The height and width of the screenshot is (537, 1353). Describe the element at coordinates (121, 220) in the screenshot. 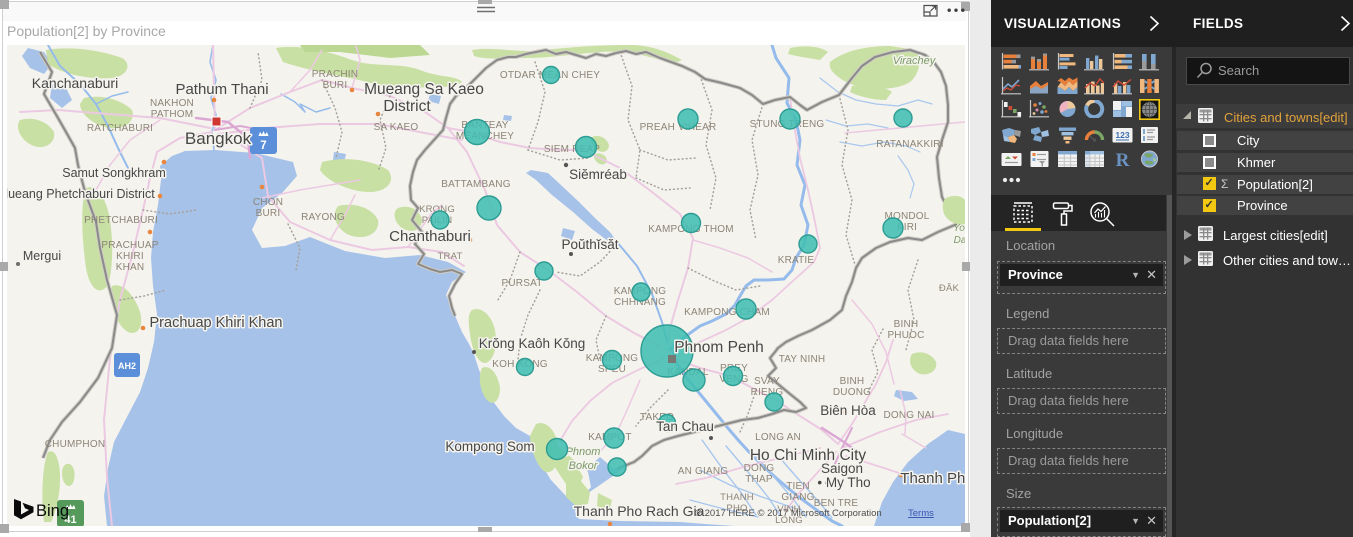

I see `svg-text: PHETCHABURI` at that location.